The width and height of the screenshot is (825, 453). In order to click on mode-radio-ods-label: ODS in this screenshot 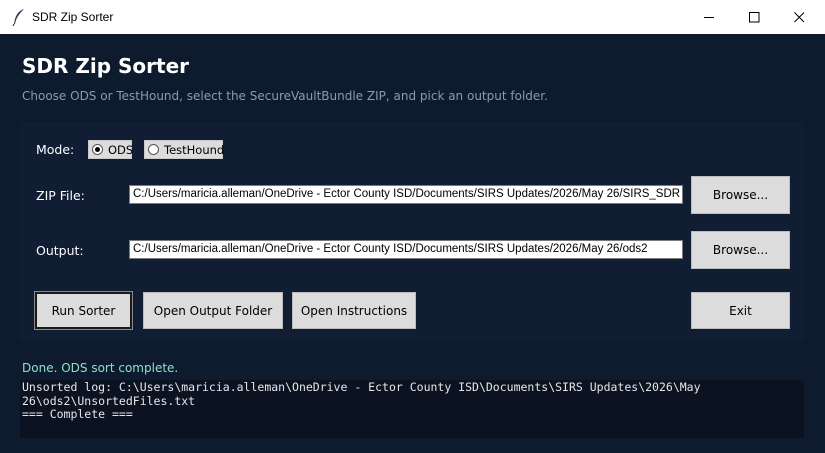, I will do `click(121, 149)`.